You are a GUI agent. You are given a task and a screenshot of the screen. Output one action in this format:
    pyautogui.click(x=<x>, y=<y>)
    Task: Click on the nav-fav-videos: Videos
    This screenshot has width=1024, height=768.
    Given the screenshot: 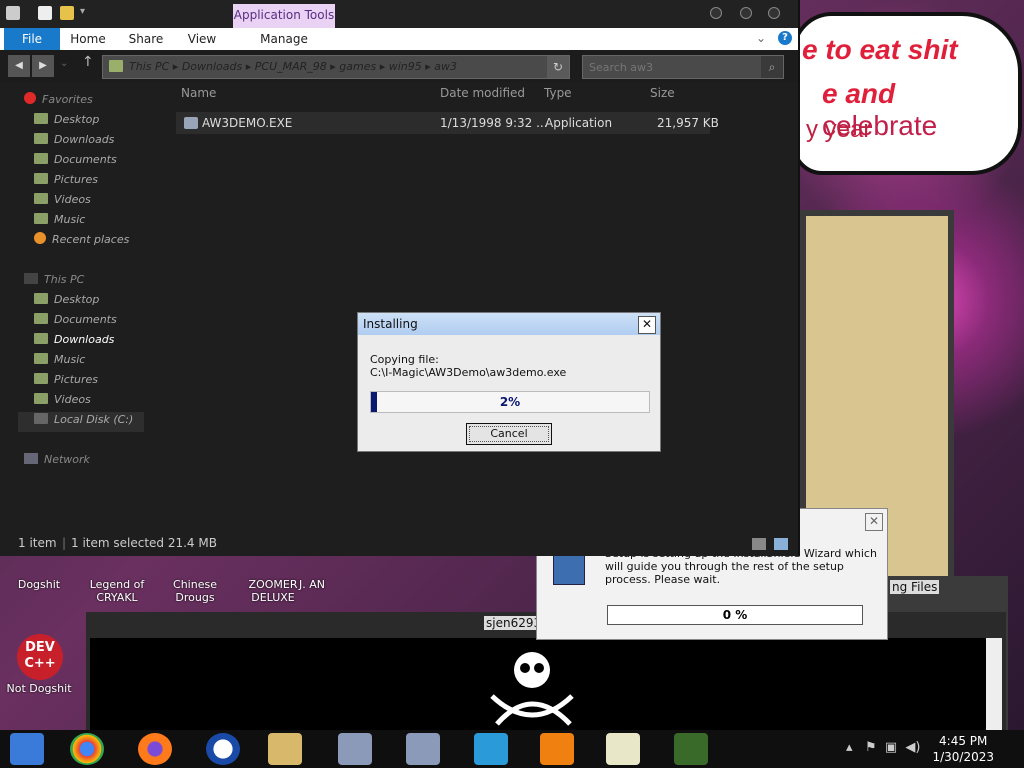 What is the action you would take?
    pyautogui.click(x=62, y=200)
    